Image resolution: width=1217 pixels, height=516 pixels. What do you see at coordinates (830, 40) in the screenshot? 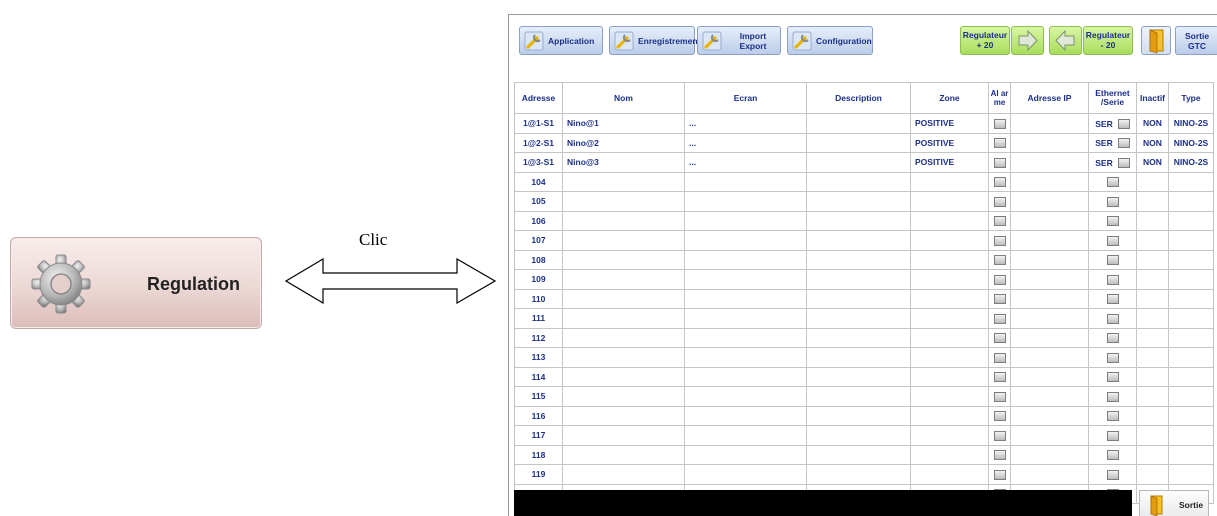
I see `configuration-button: Configuration` at bounding box center [830, 40].